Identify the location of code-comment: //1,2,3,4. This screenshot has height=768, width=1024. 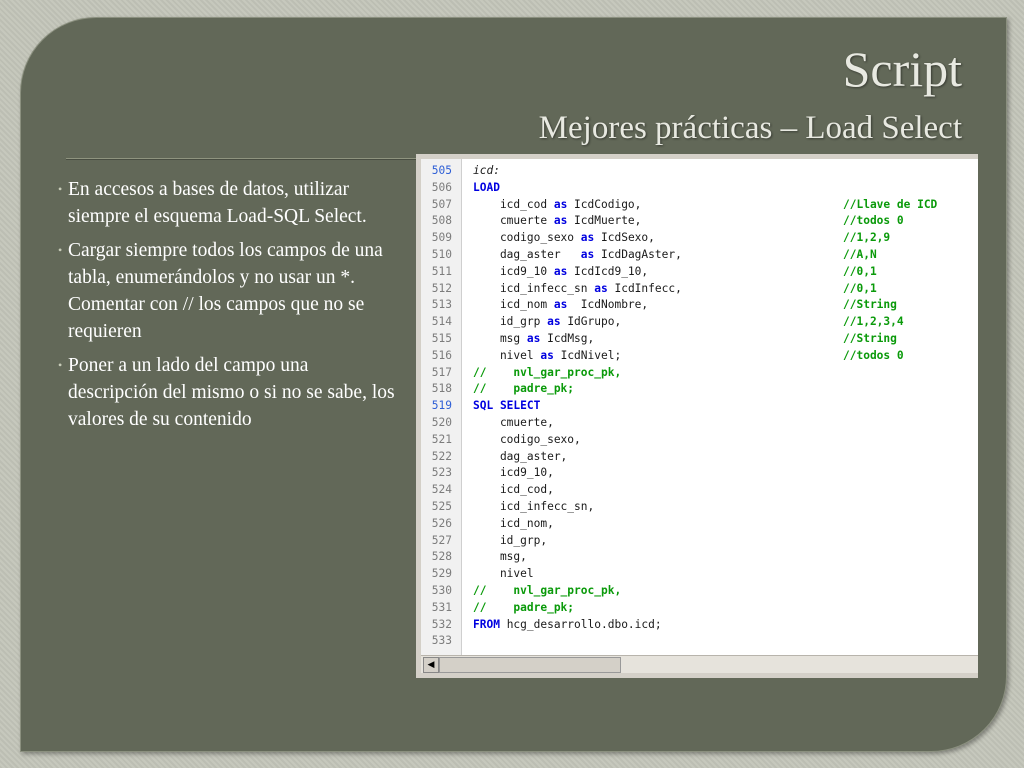
(873, 322).